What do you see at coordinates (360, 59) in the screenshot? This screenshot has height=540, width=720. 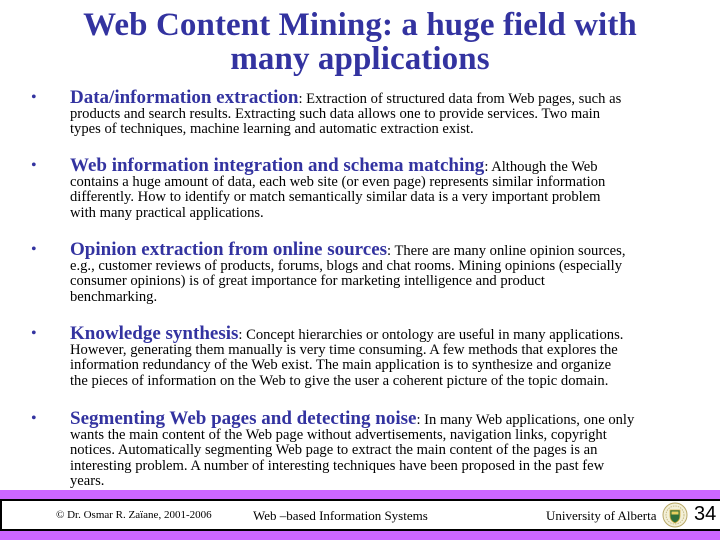 I see `title-line-2: many applications` at bounding box center [360, 59].